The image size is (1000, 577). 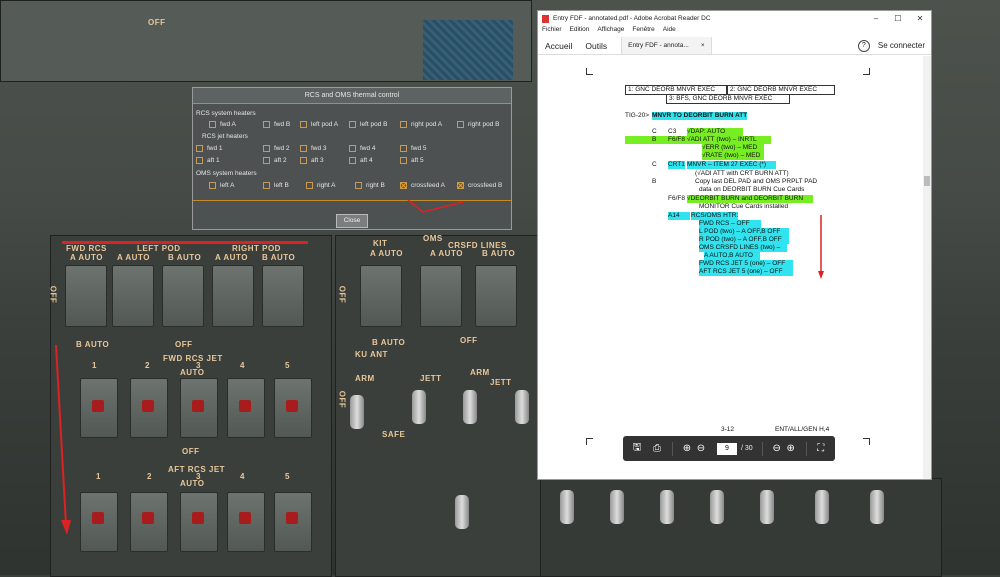 What do you see at coordinates (580, 31) in the screenshot?
I see `menu-edition: Edition` at bounding box center [580, 31].